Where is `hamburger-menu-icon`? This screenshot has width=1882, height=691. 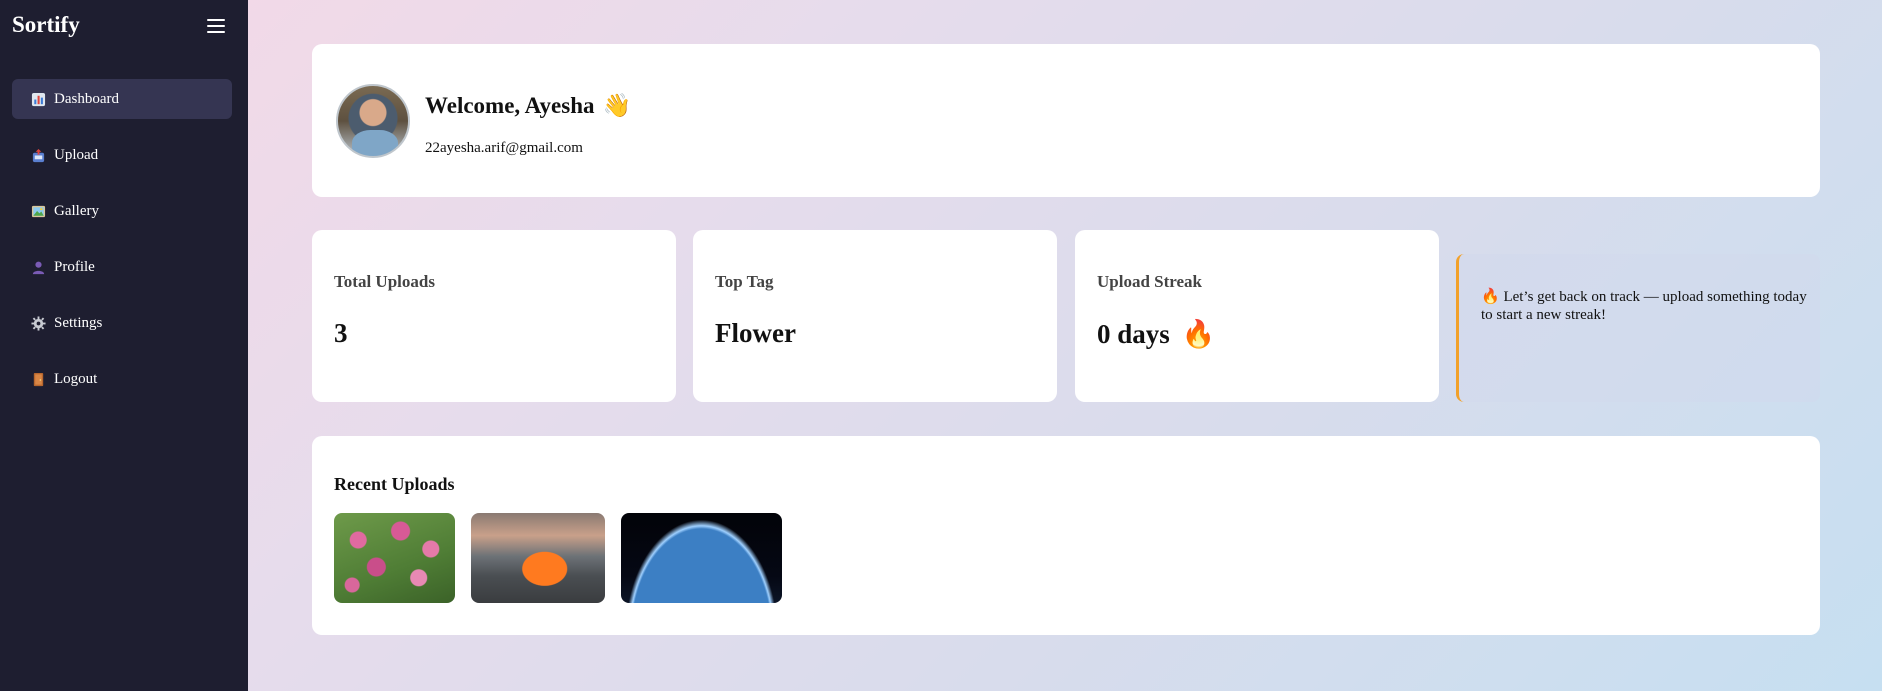 hamburger-menu-icon is located at coordinates (216, 26).